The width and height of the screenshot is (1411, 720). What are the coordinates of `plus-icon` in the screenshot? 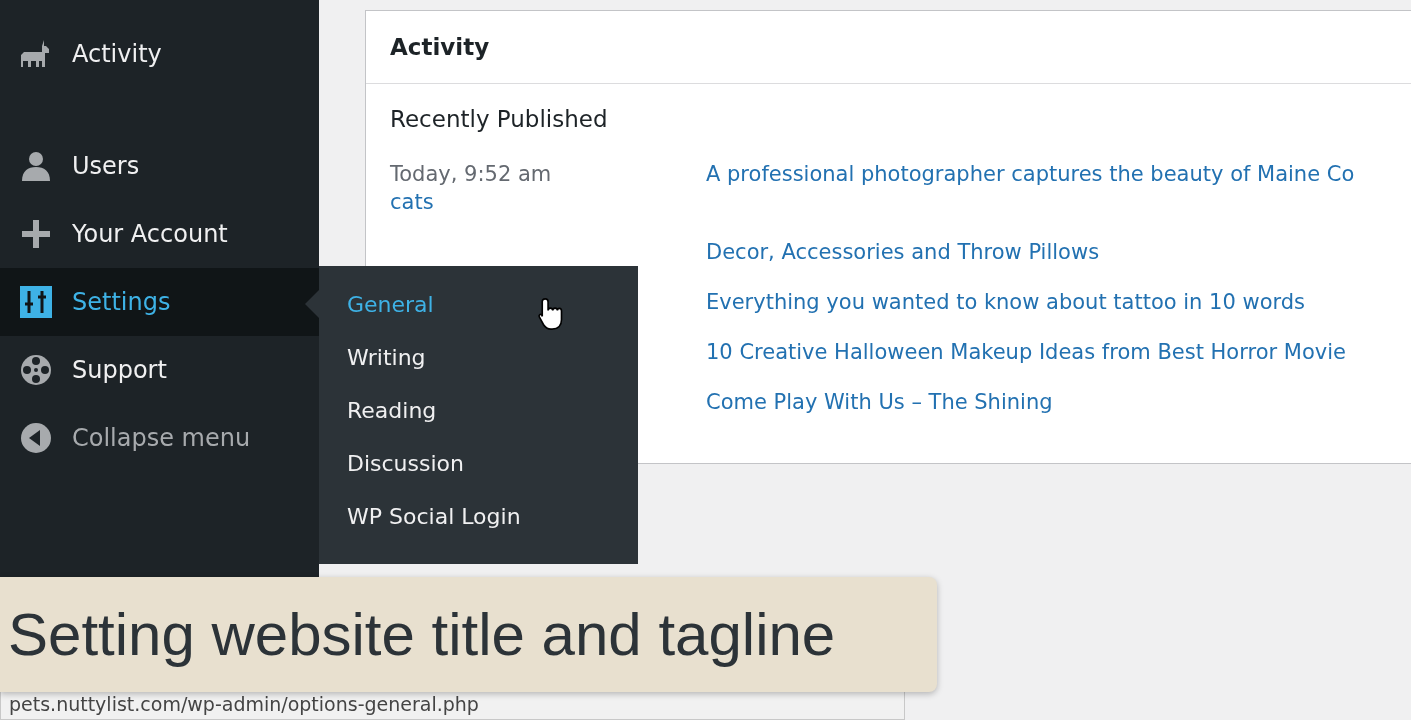 It's located at (36, 234).